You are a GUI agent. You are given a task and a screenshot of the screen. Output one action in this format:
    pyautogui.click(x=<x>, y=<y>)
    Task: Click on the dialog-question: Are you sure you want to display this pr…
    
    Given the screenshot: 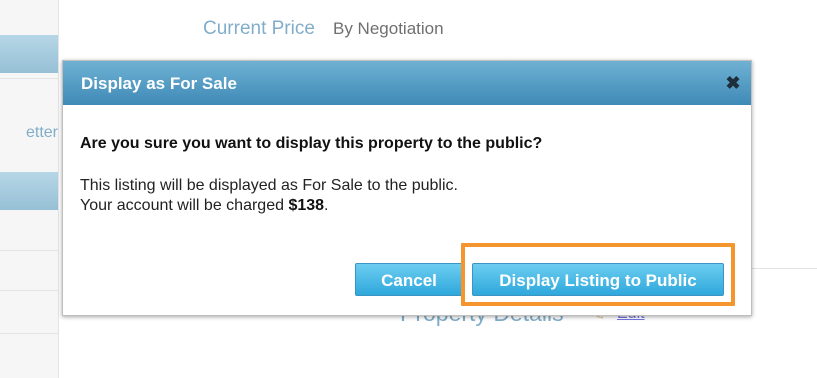 What is the action you would take?
    pyautogui.click(x=311, y=143)
    